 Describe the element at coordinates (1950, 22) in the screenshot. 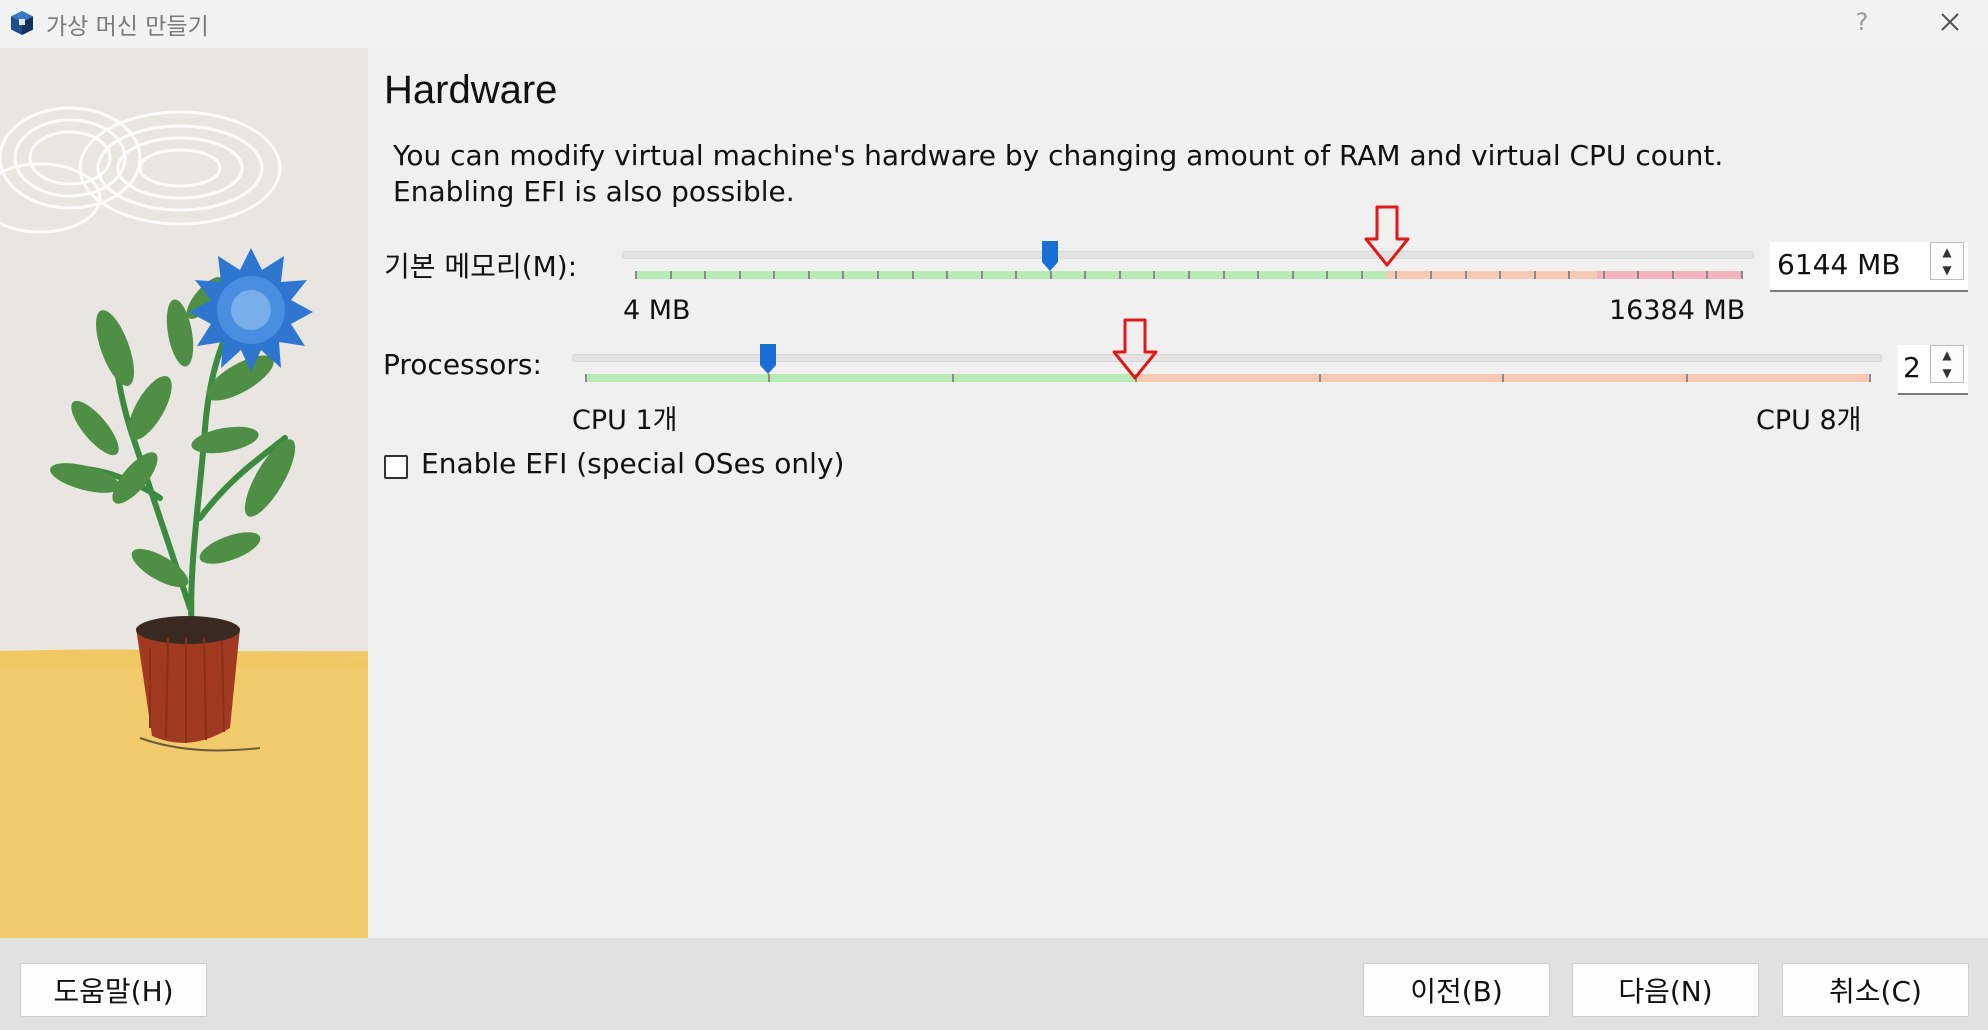

I see `close-icon` at that location.